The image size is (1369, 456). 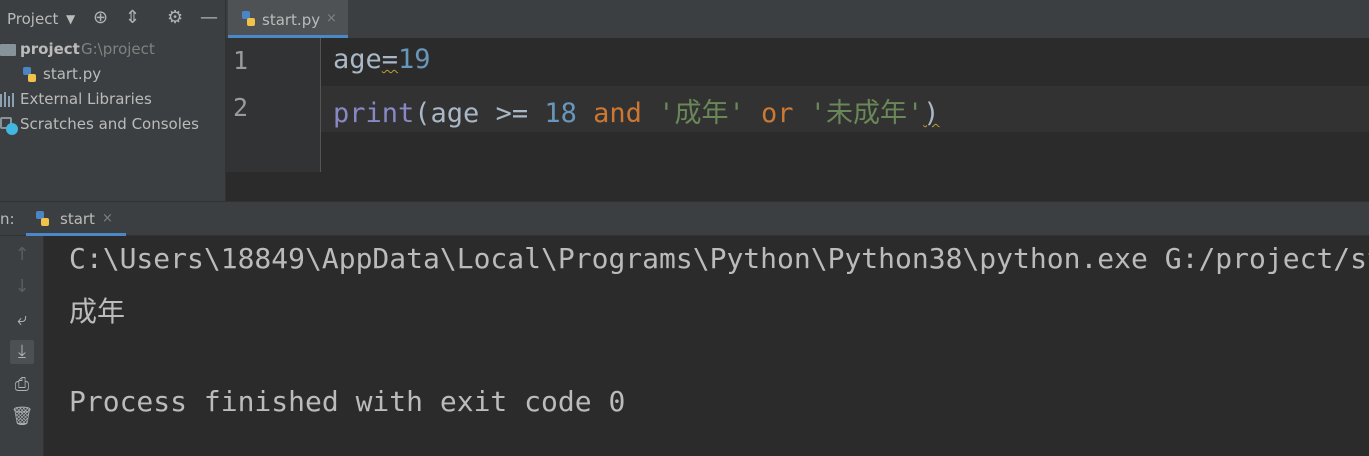 What do you see at coordinates (291, 20) in the screenshot?
I see `tab-label: start.py` at bounding box center [291, 20].